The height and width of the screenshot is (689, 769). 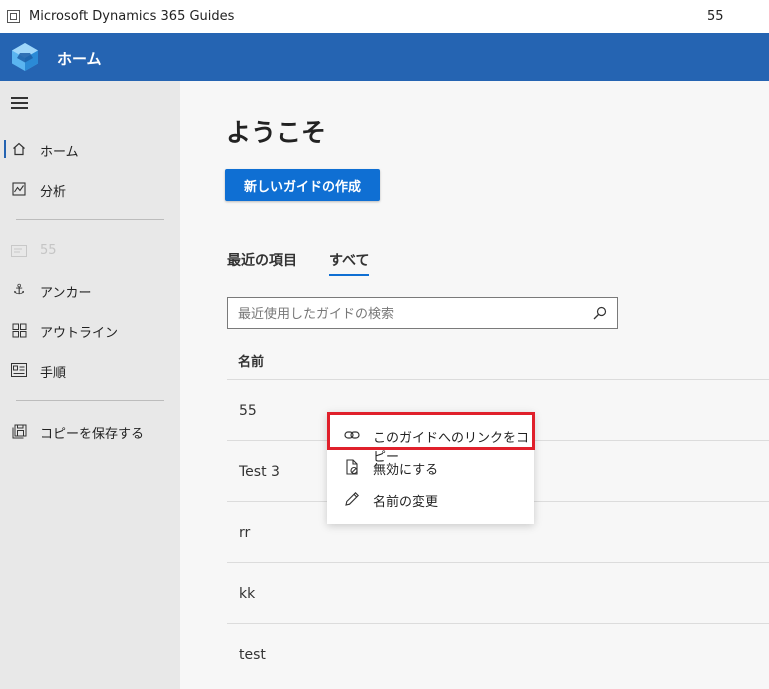 I want to click on sidebar-item-anchor: ⚓ アンカー, so click(x=90, y=290).